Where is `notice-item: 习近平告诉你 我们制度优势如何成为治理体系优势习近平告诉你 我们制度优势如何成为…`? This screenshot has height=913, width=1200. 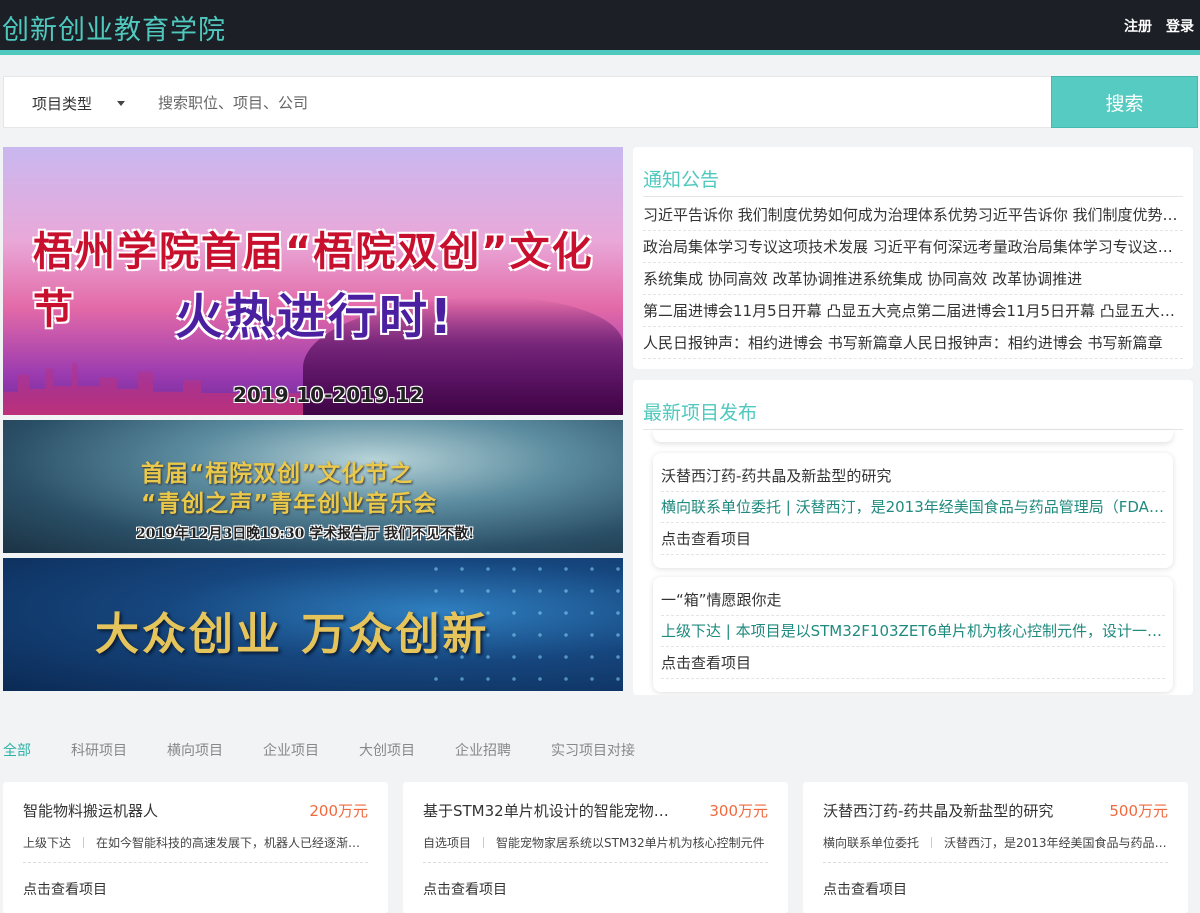
notice-item: 习近平告诉你 我们制度优势如何成为治理体系优势习近平告诉你 我们制度优势如何成为… is located at coordinates (913, 215).